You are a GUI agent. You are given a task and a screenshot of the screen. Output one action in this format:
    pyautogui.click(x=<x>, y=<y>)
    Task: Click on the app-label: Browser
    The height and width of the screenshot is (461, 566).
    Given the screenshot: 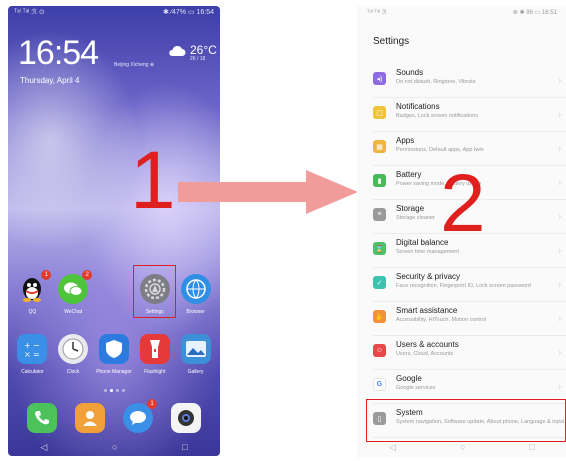 What is the action you would take?
    pyautogui.click(x=195, y=312)
    